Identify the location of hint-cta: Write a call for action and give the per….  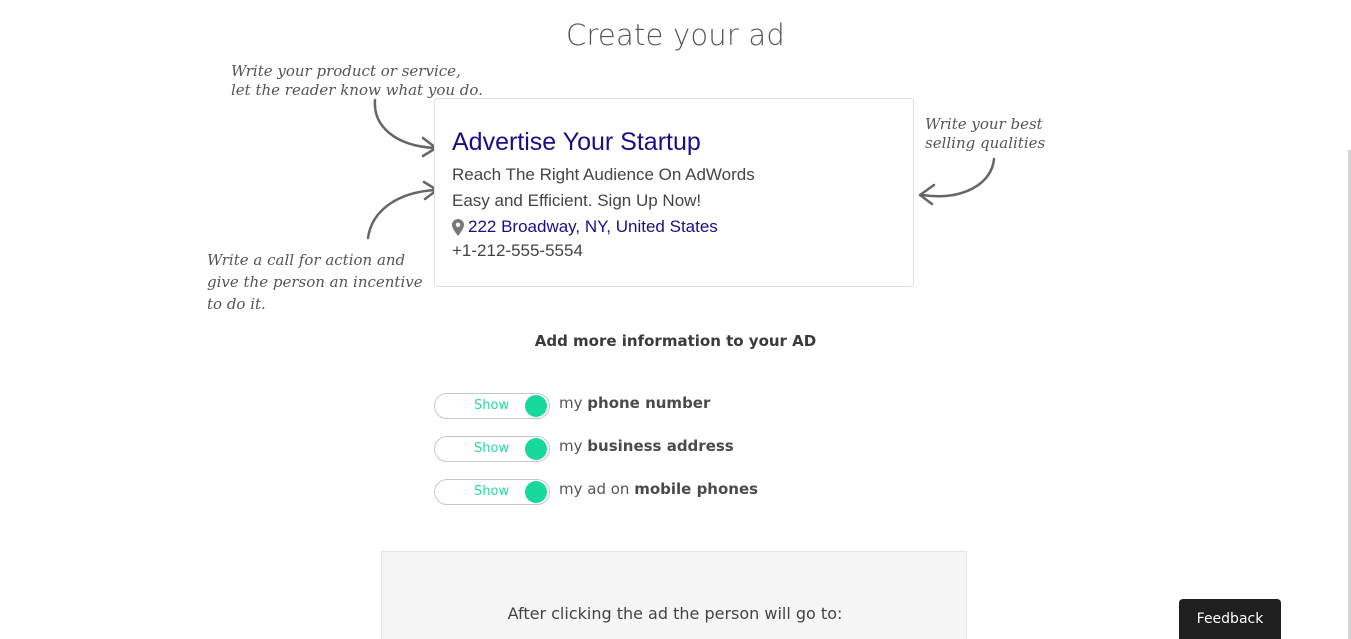
(315, 282).